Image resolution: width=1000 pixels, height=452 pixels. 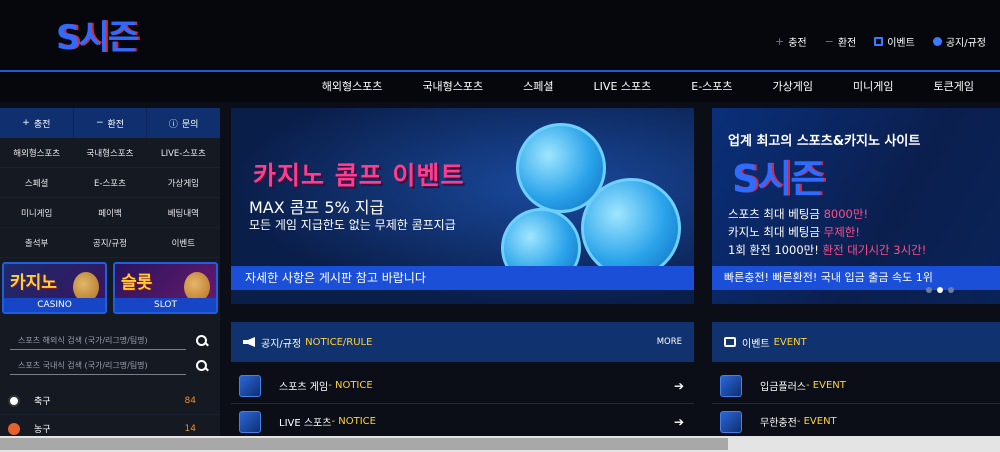 What do you see at coordinates (783, 387) in the screenshot?
I see `row-title: 입금플러스` at bounding box center [783, 387].